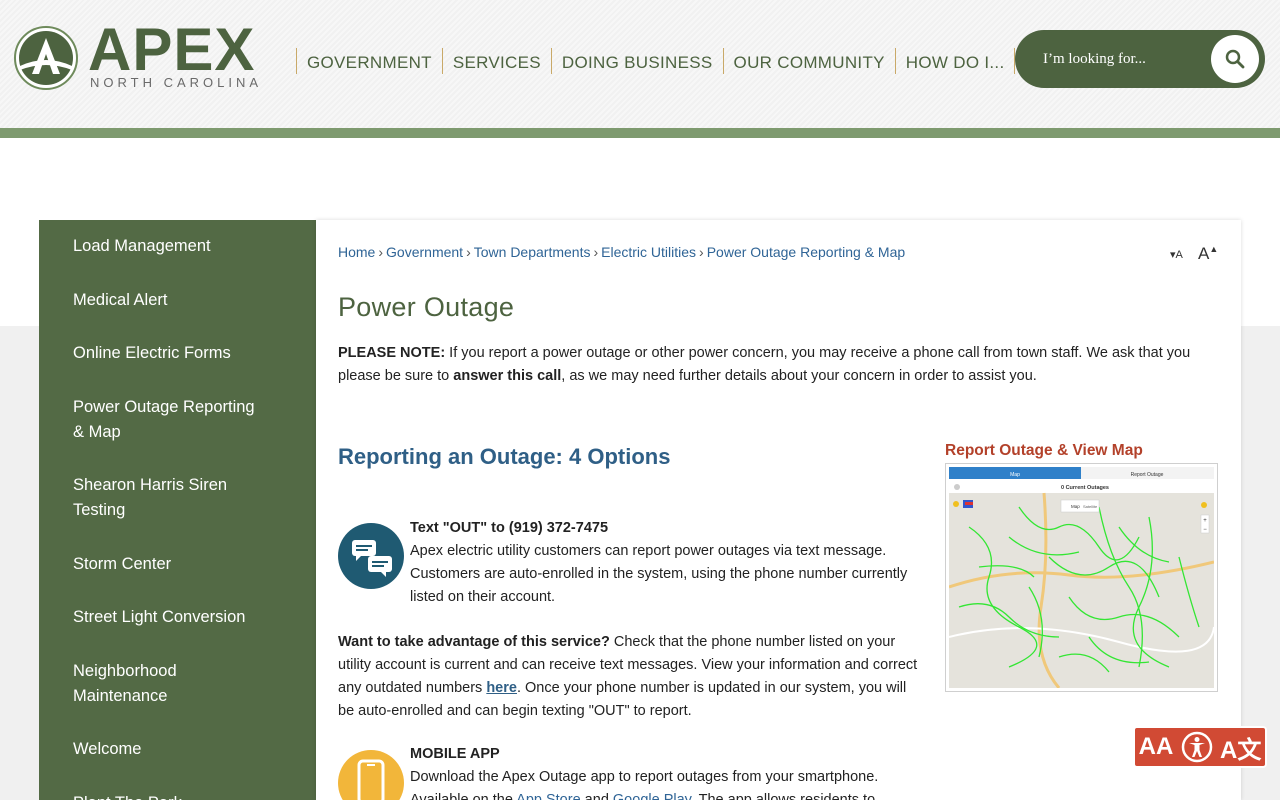 Image resolution: width=1280 pixels, height=800 pixels. What do you see at coordinates (1075, 506) in the screenshot?
I see `map-view-button: Map` at bounding box center [1075, 506].